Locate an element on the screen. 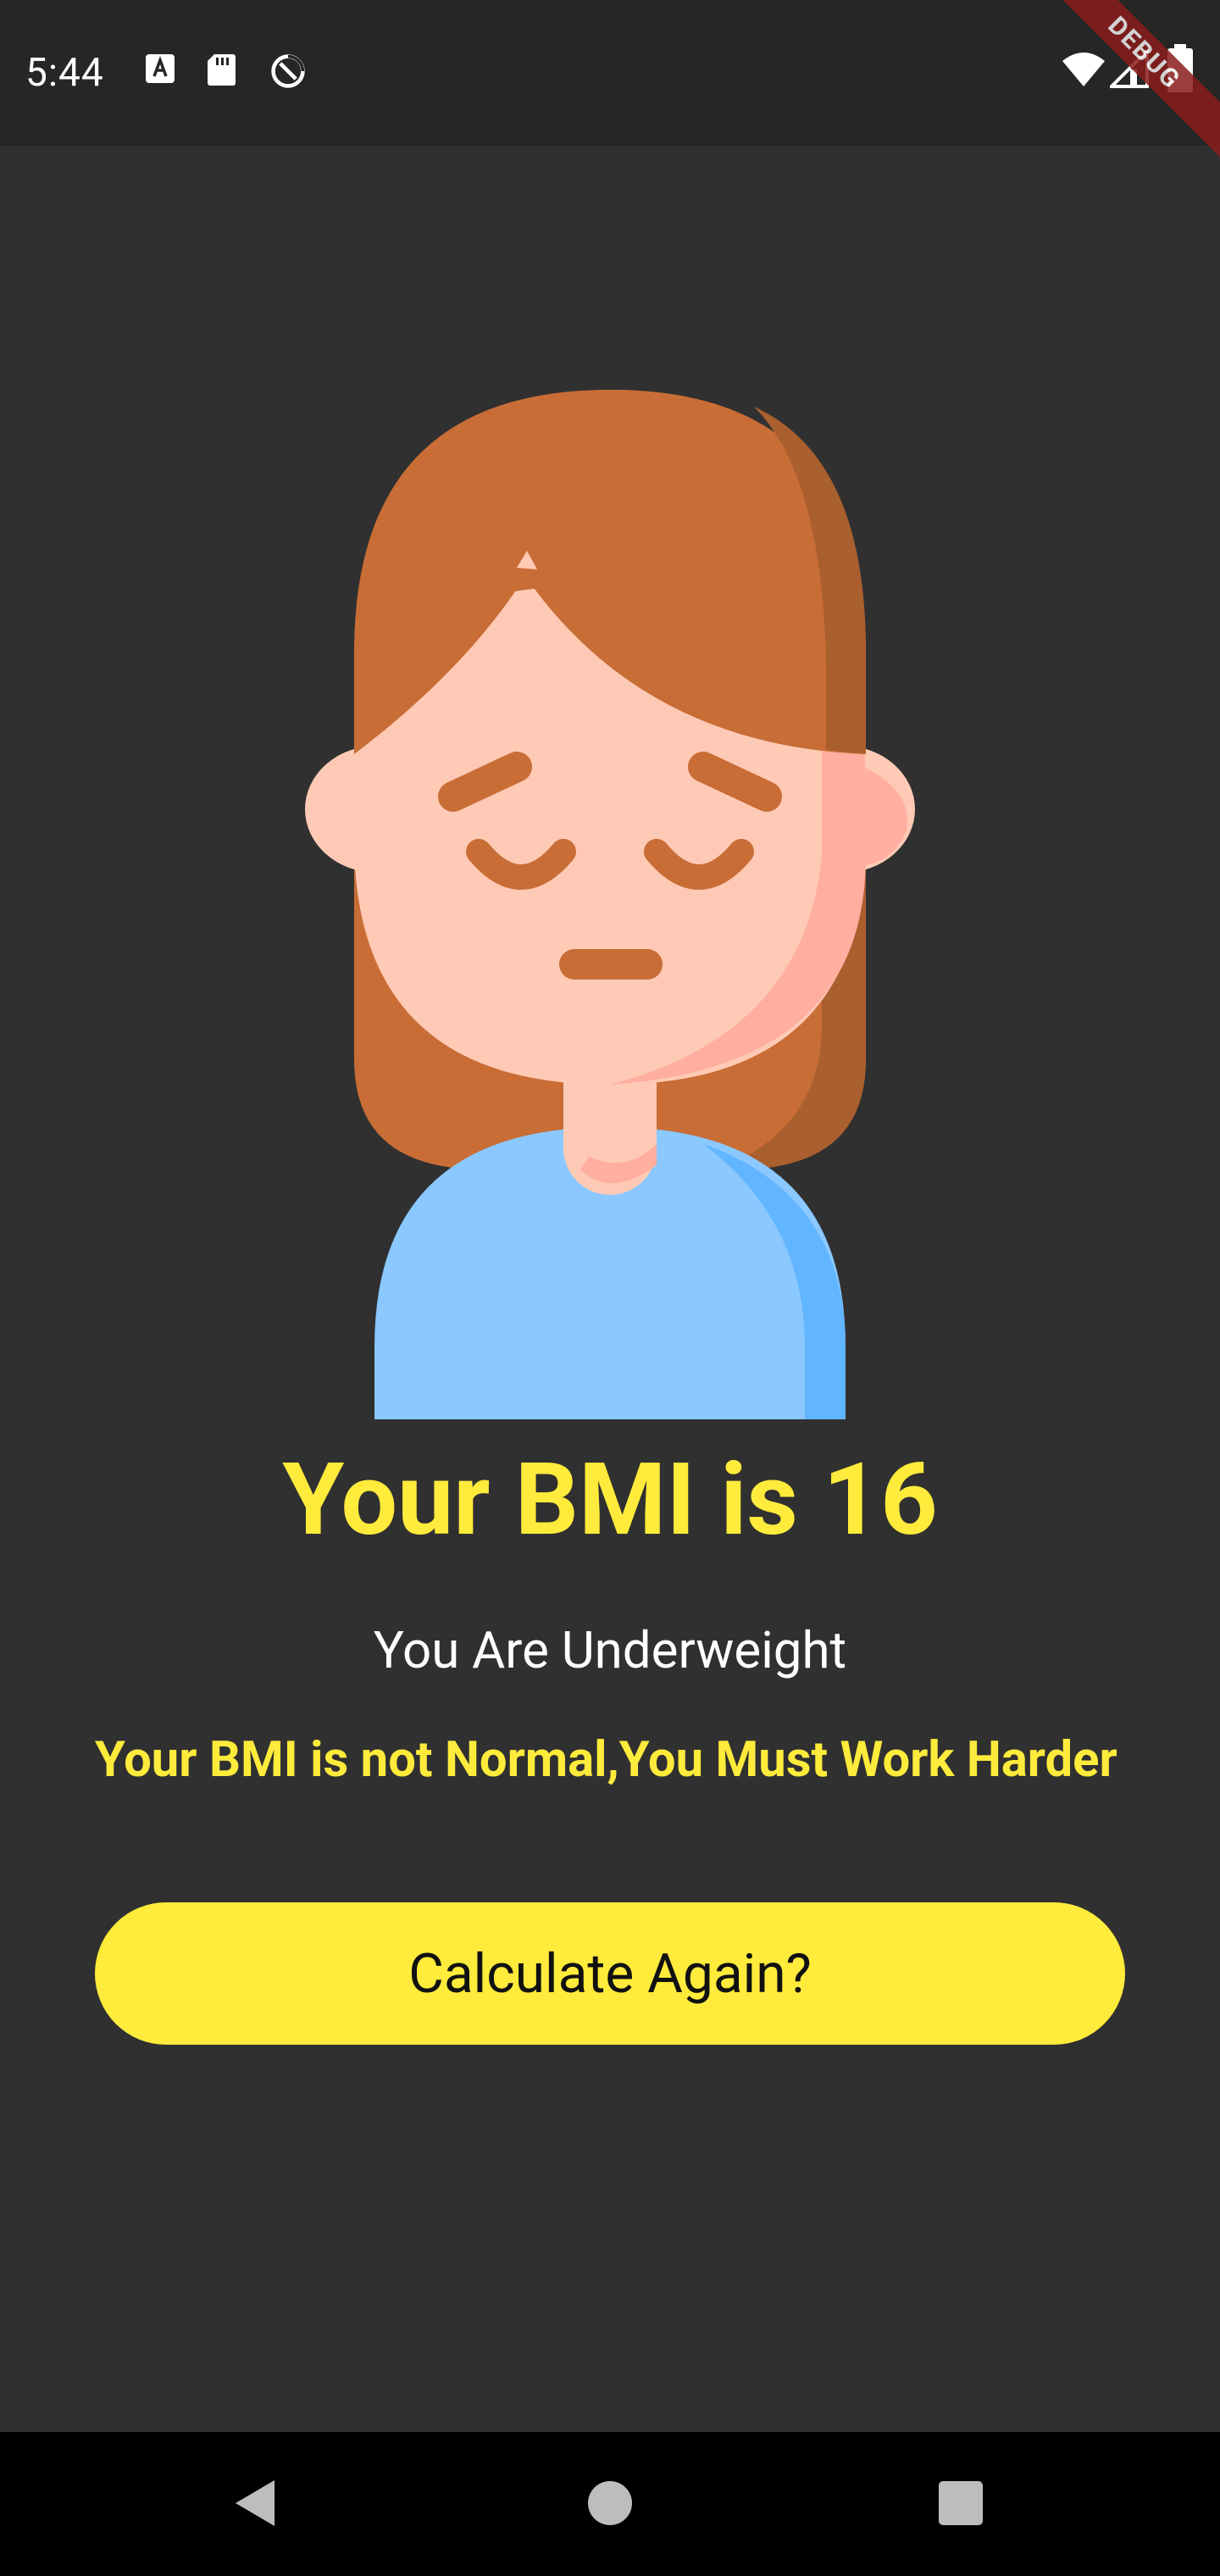  bmi-result-title: Your BMI is 16 is located at coordinates (610, 1499).